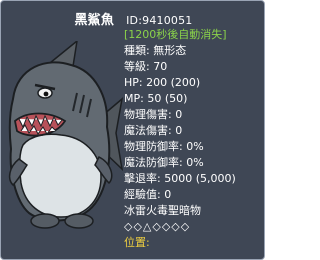  I want to click on monster-id: ID:9410051, so click(159, 20).